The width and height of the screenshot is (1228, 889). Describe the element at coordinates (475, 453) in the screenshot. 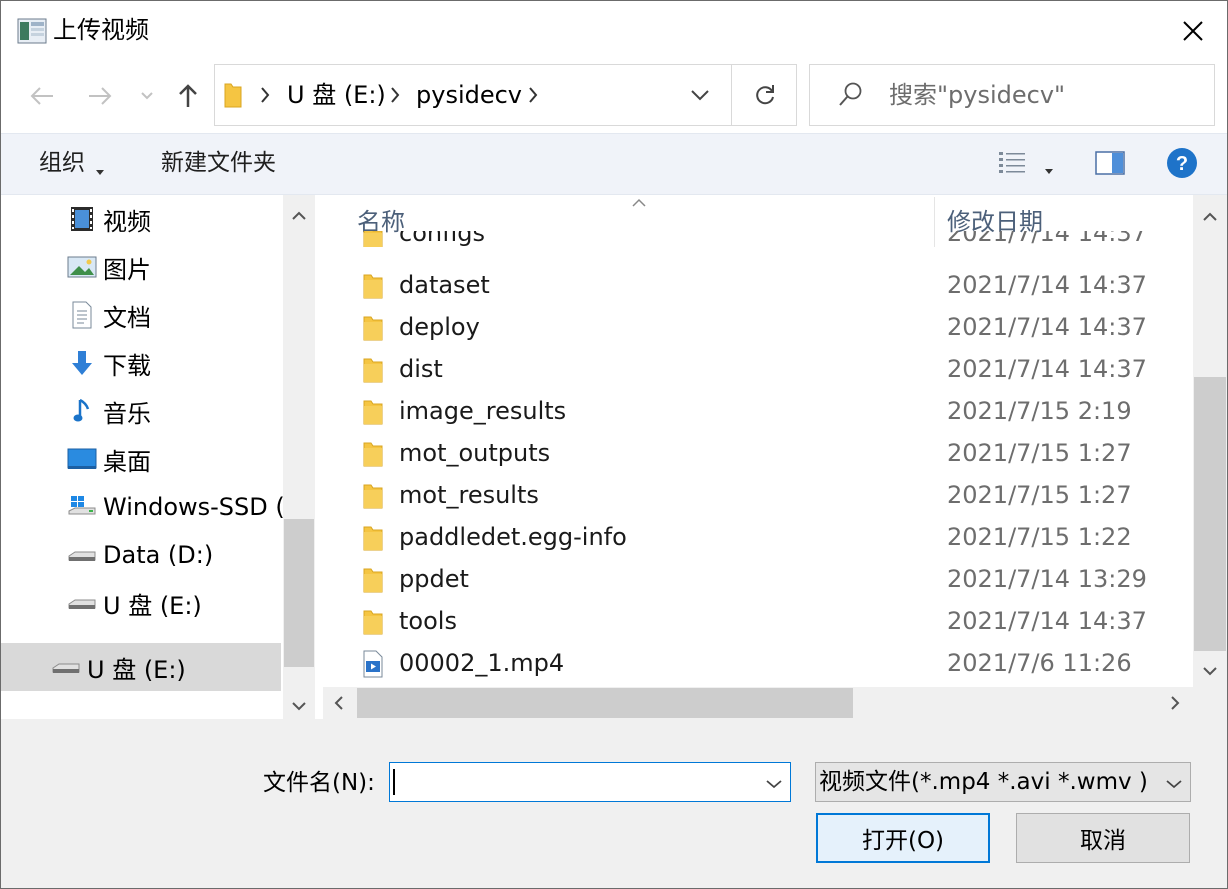

I see `file-name: mot_outputs` at that location.